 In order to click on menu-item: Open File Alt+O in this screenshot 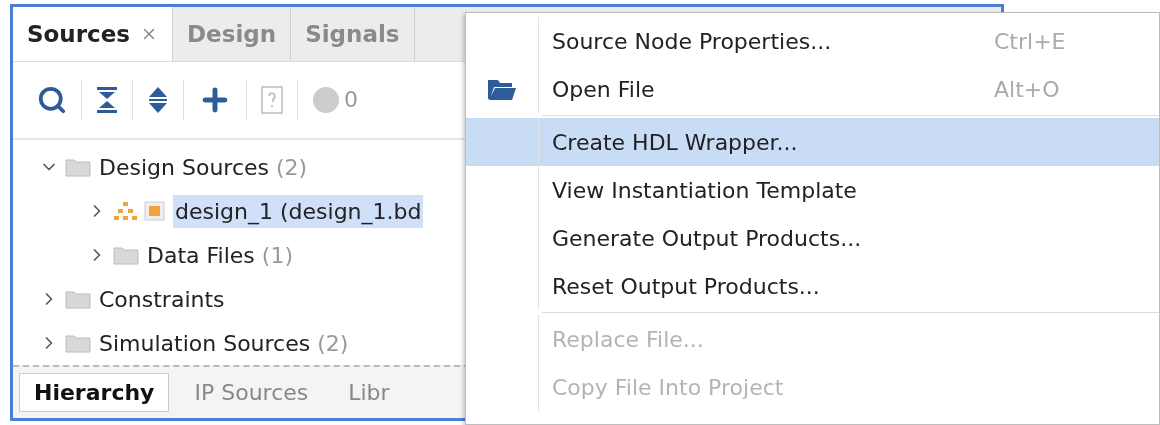, I will do `click(812, 89)`.